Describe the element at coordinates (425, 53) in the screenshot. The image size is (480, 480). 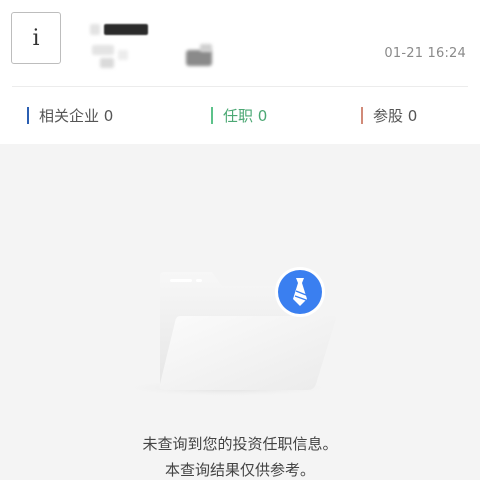
I see `timestamp: 01-21 16:24` at that location.